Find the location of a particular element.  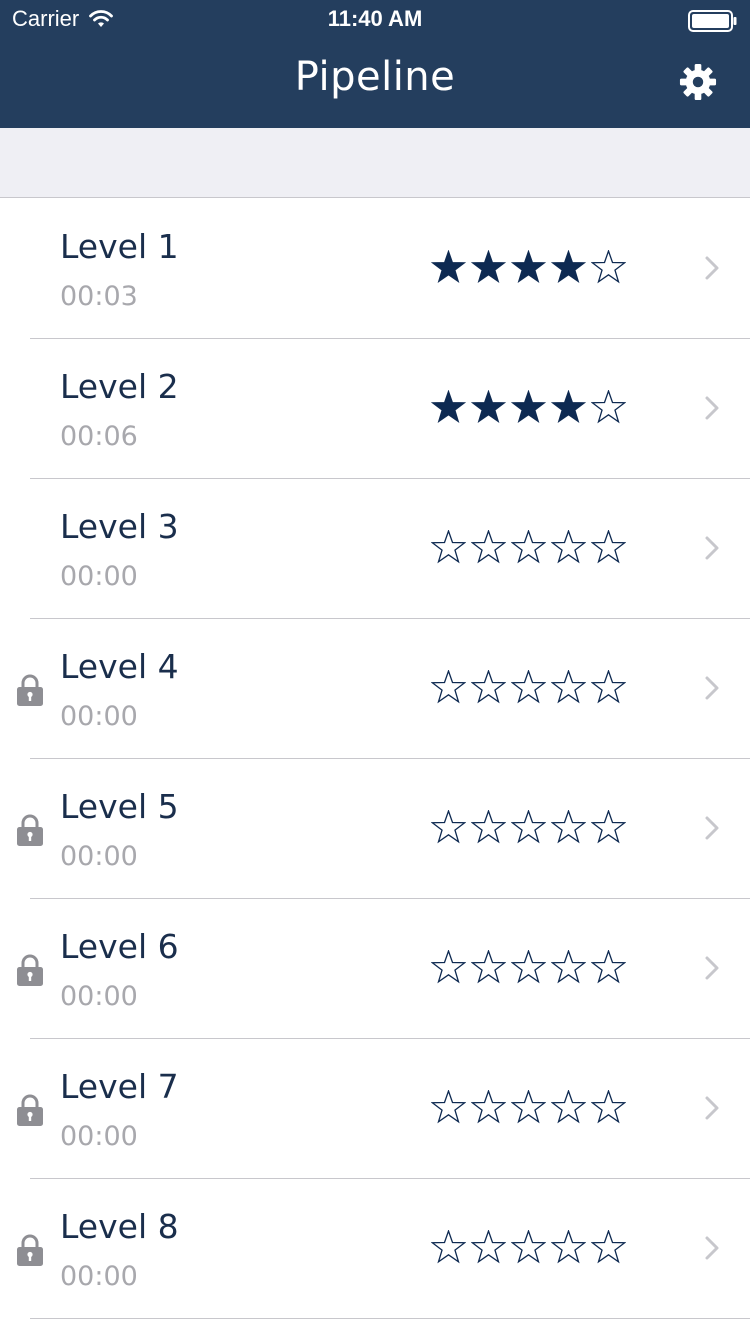

navigation-bar: Carrier 11:40 AM Pipeline is located at coordinates (375, 64).